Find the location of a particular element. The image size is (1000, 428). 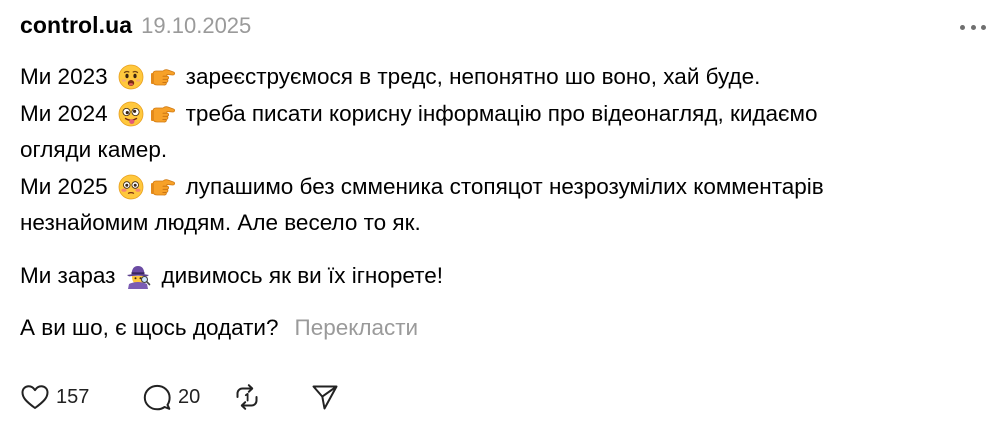

post-line: незнайомим людям. Але весело то як. is located at coordinates (502, 223).